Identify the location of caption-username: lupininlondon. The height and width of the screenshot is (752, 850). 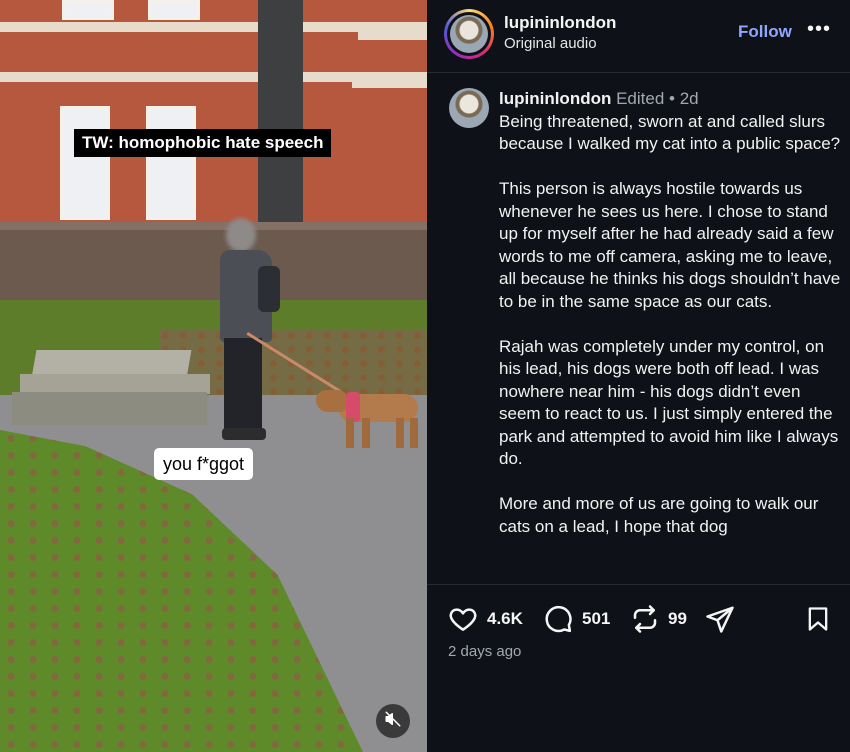
(555, 98).